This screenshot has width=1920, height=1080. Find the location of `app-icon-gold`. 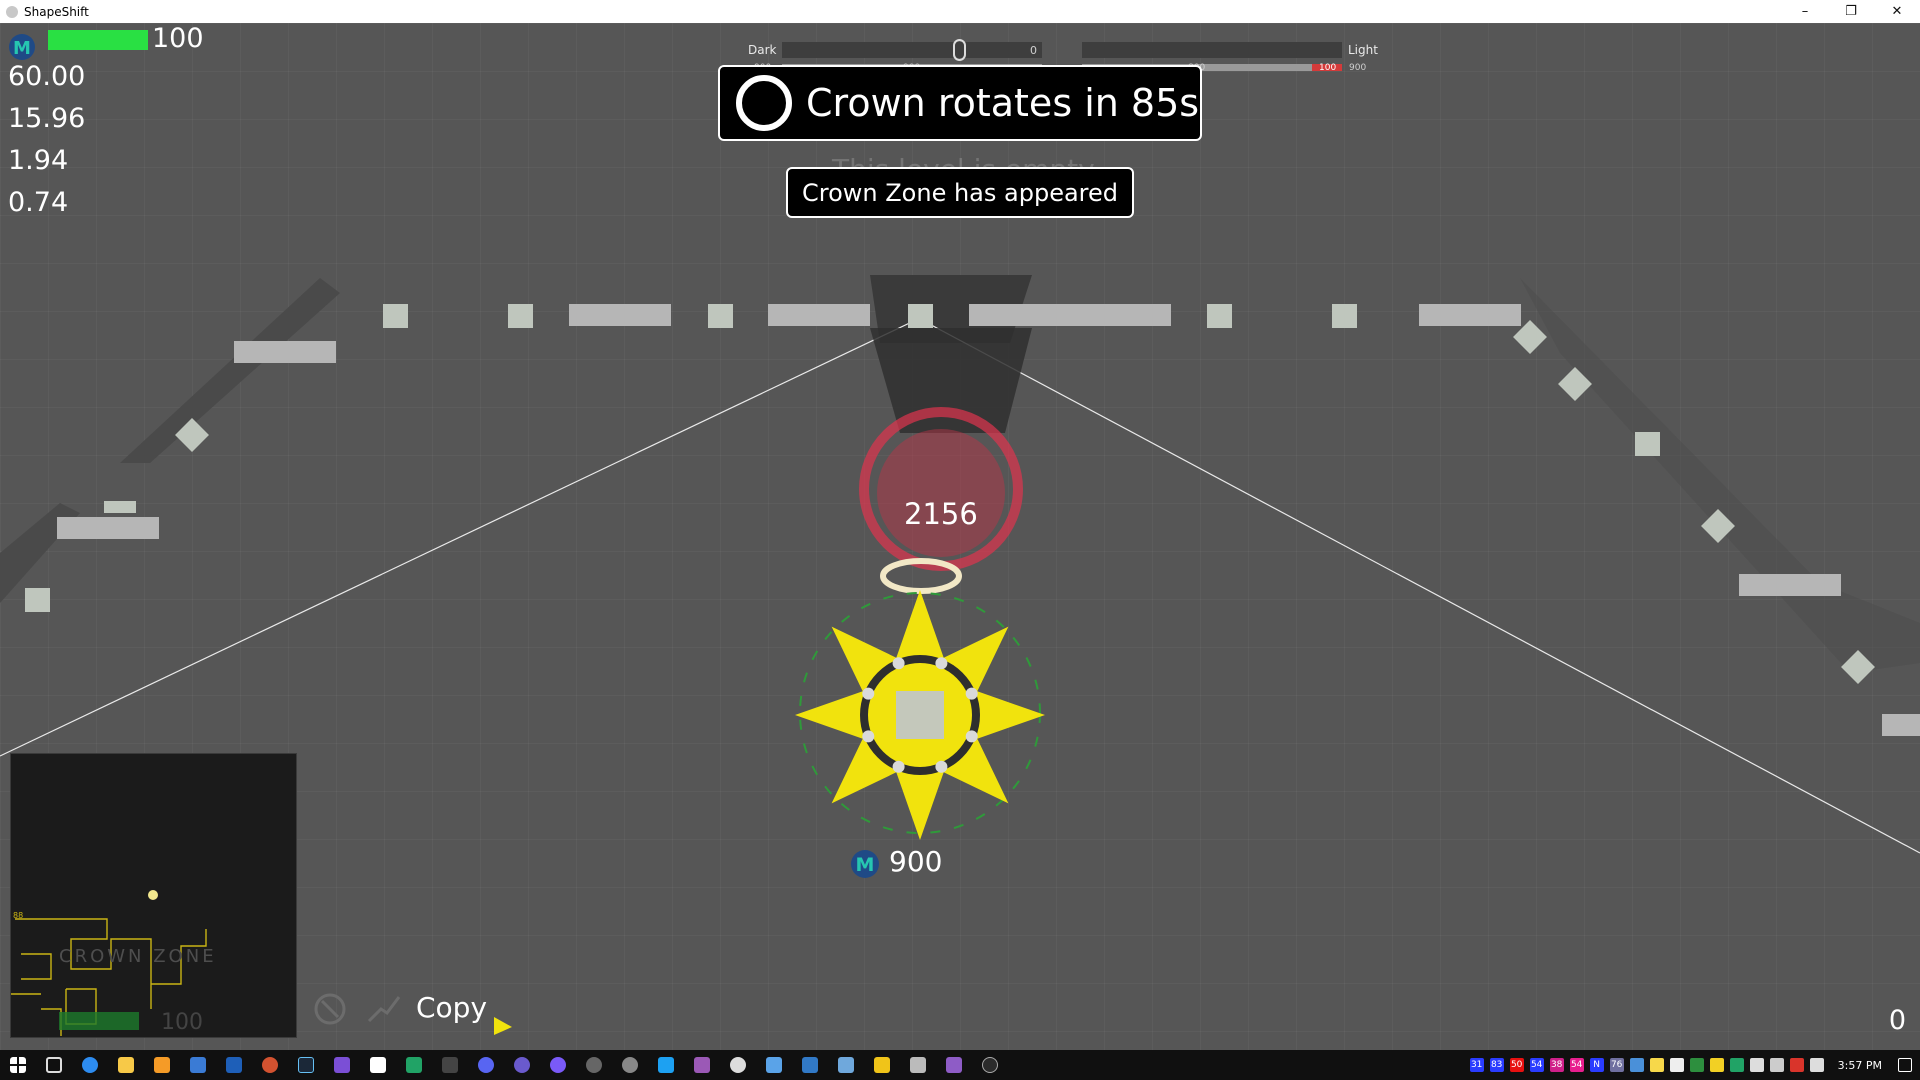

app-icon-gold is located at coordinates (882, 1065).